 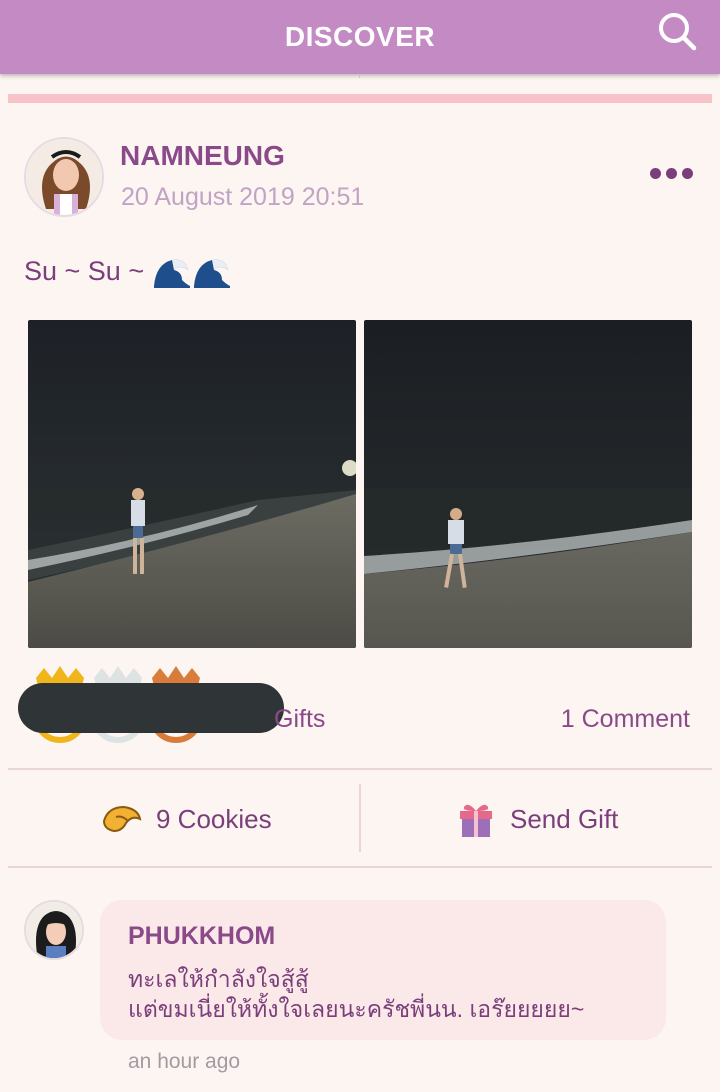 I want to click on post-caption: Su ~ Su ~, so click(x=128, y=271).